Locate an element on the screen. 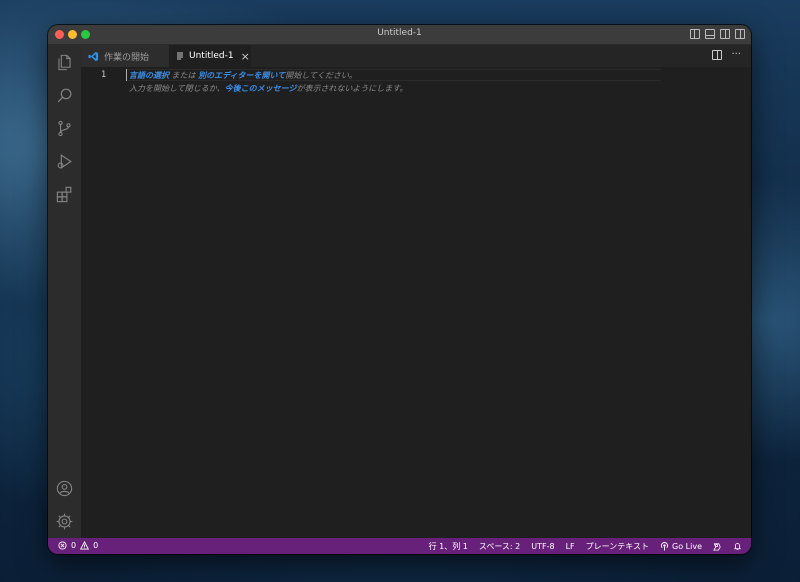 The height and width of the screenshot is (582, 800). tab-untitled: Untitled-1 × is located at coordinates (210, 56).